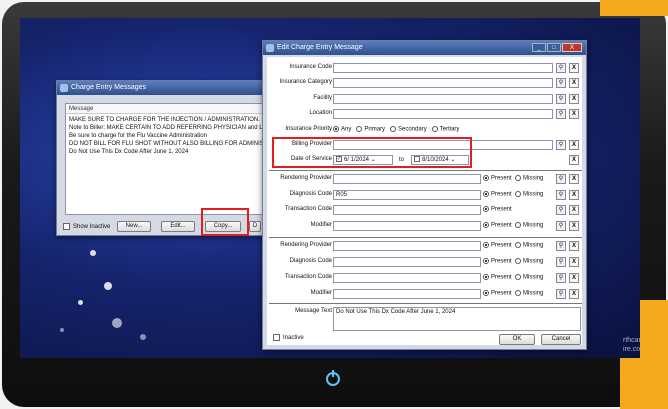 The width and height of the screenshot is (668, 409). Describe the element at coordinates (407, 195) in the screenshot. I see `diagnosis-code-input: R05` at that location.